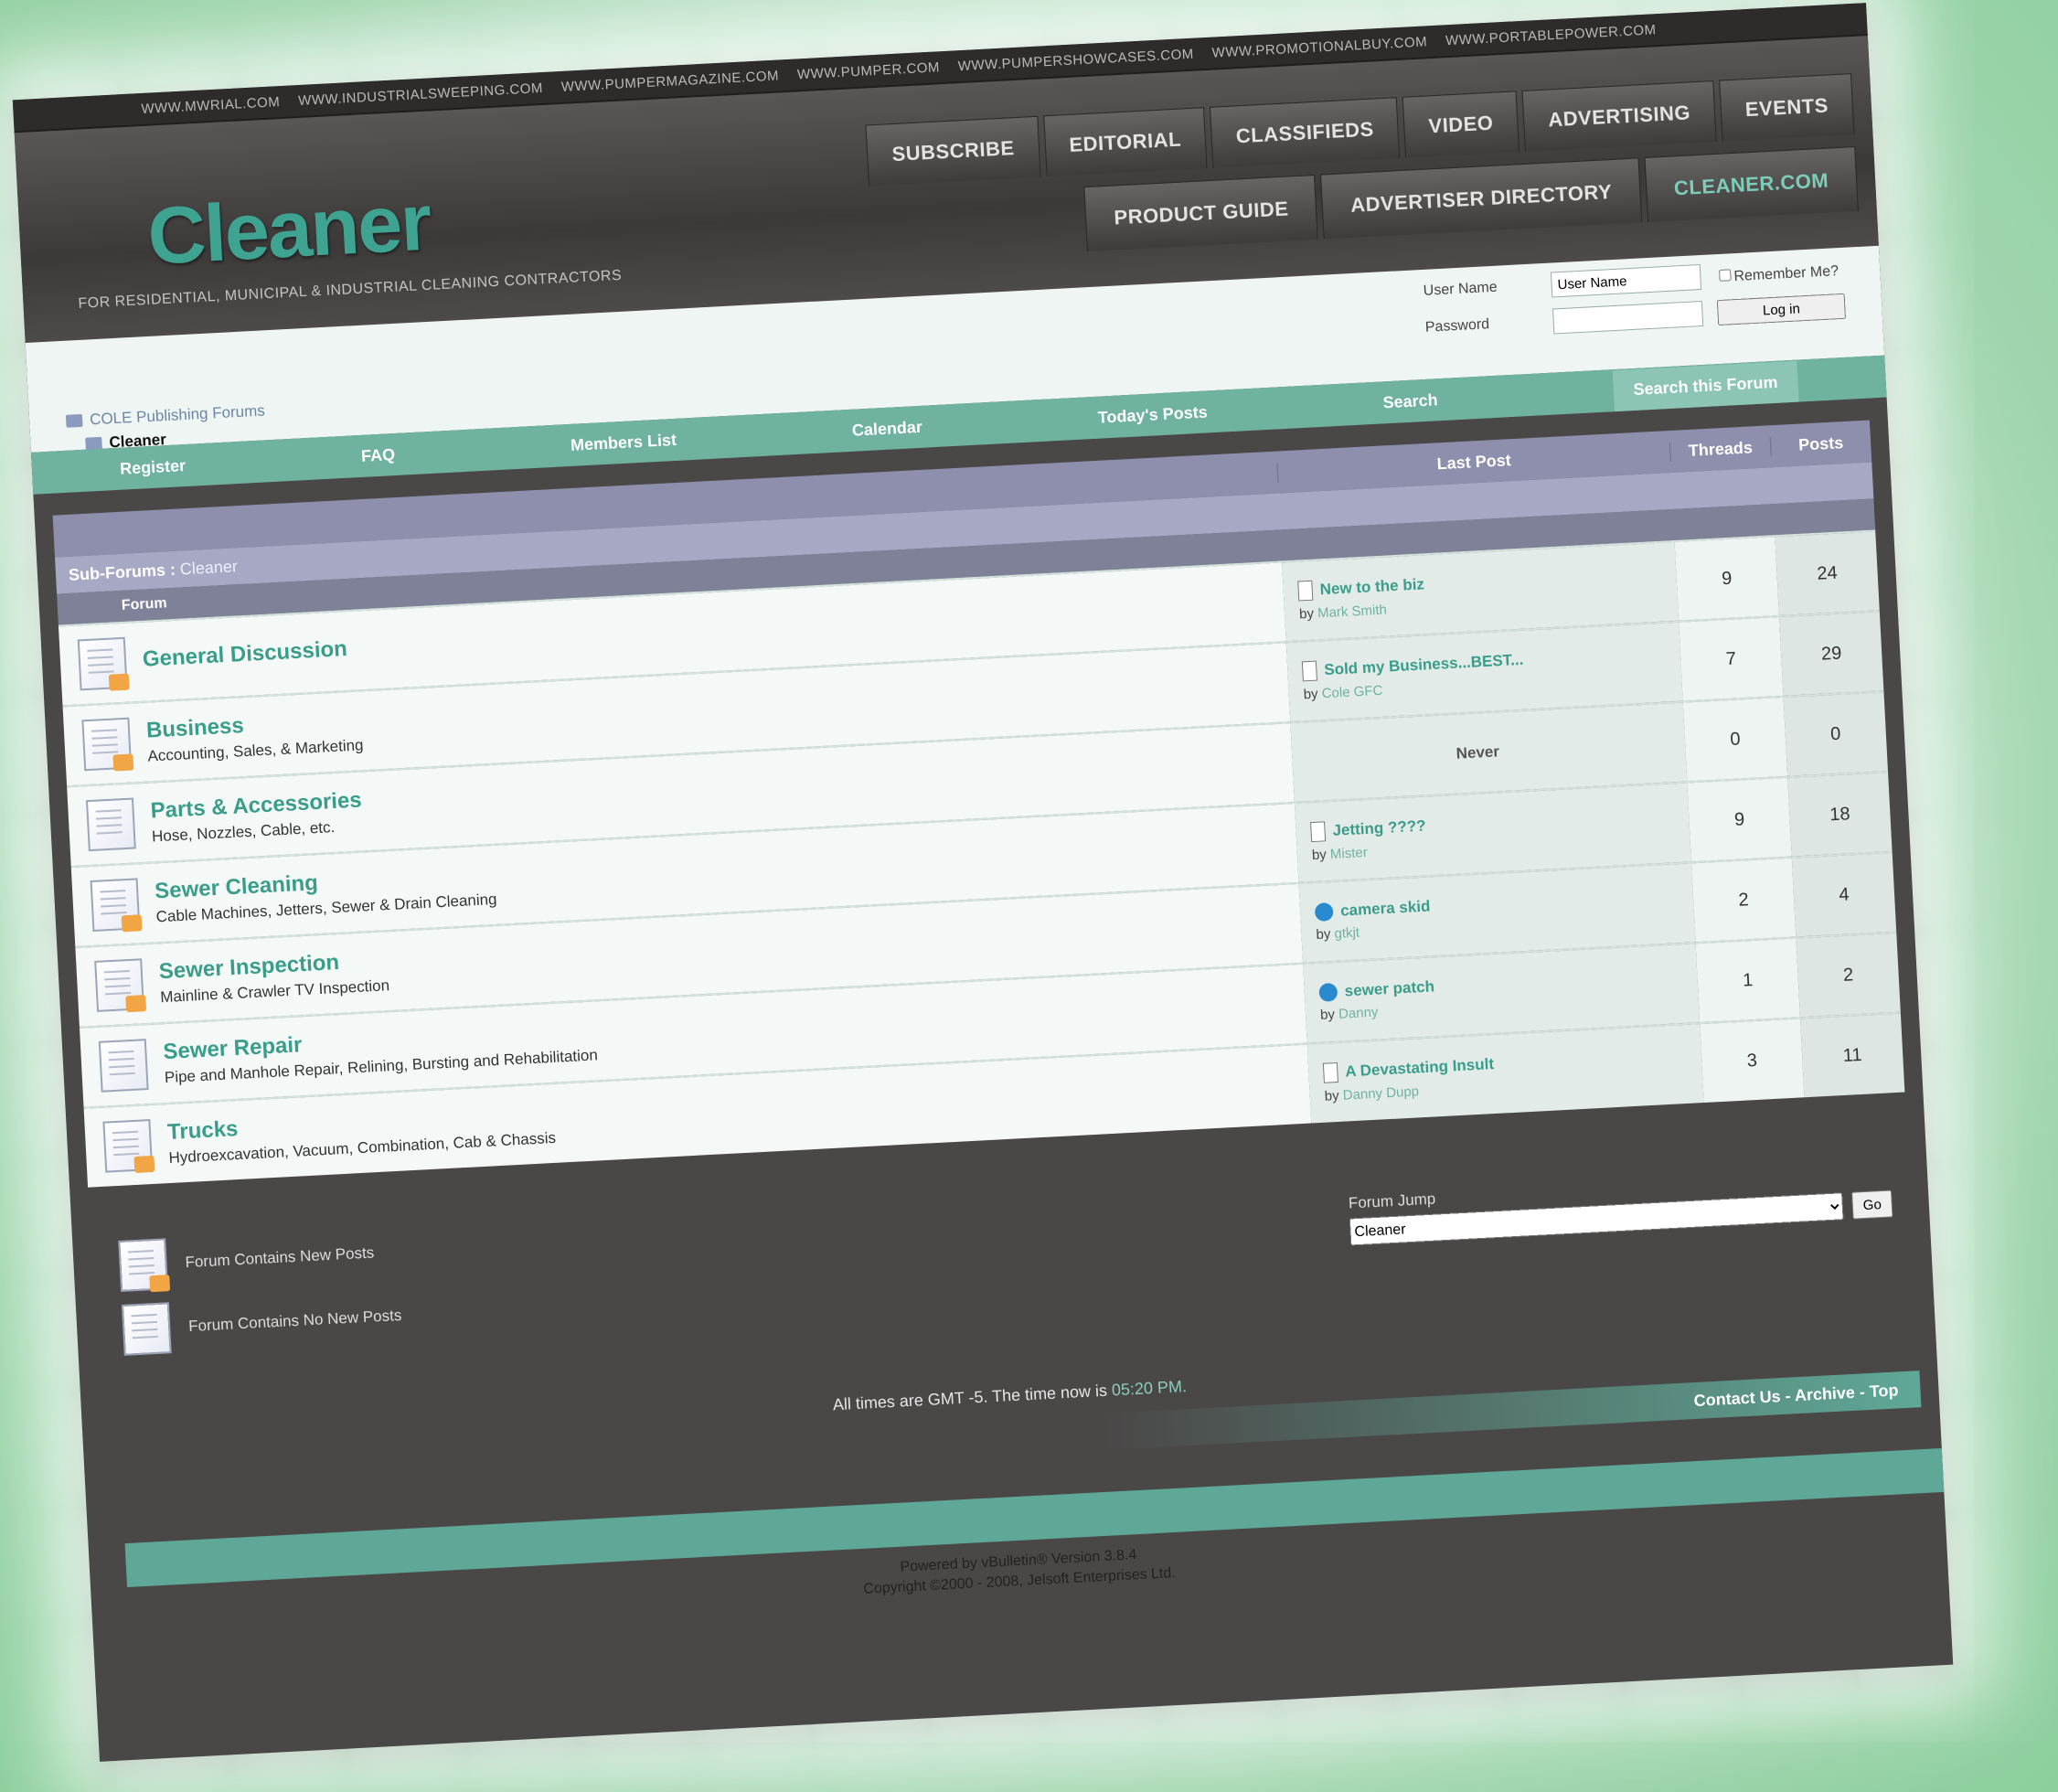 This screenshot has width=2058, height=1792. I want to click on nav-faq: FAQ, so click(378, 455).